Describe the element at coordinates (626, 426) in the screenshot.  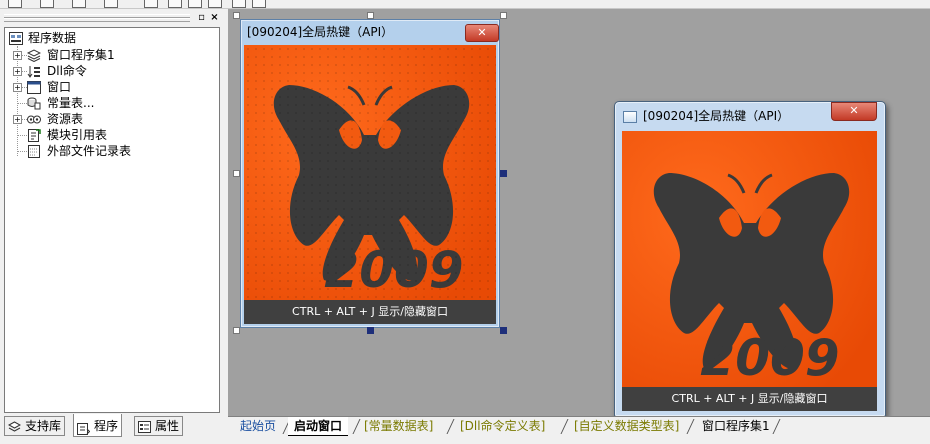
I see `tab-custom-types: [自定义数据类型表]` at that location.